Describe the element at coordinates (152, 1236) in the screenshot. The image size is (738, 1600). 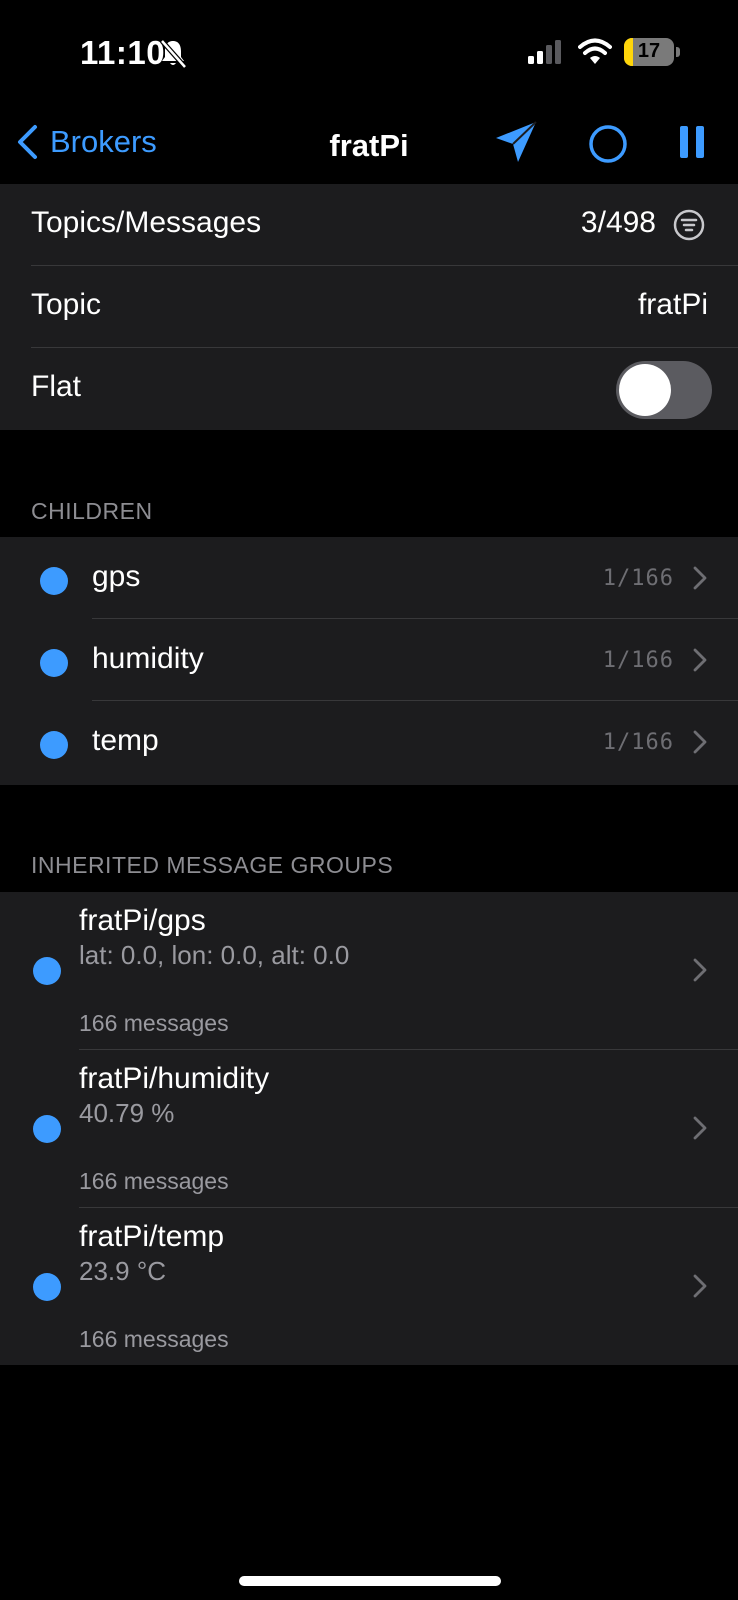
I see `message-topic: fratPi/temp` at that location.